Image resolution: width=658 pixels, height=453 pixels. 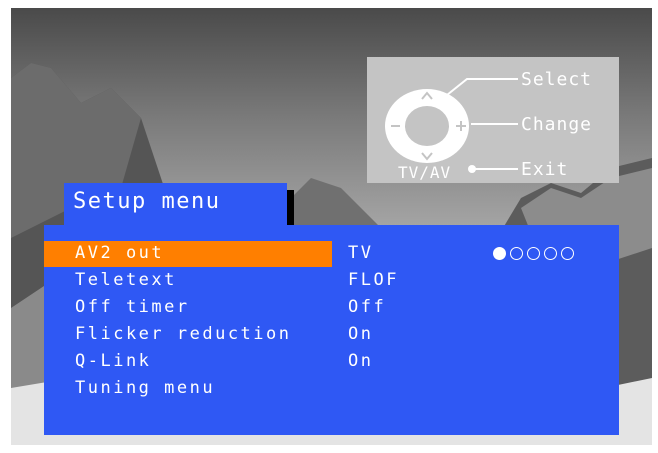 I want to click on menu-item-value: Off, so click(x=367, y=307).